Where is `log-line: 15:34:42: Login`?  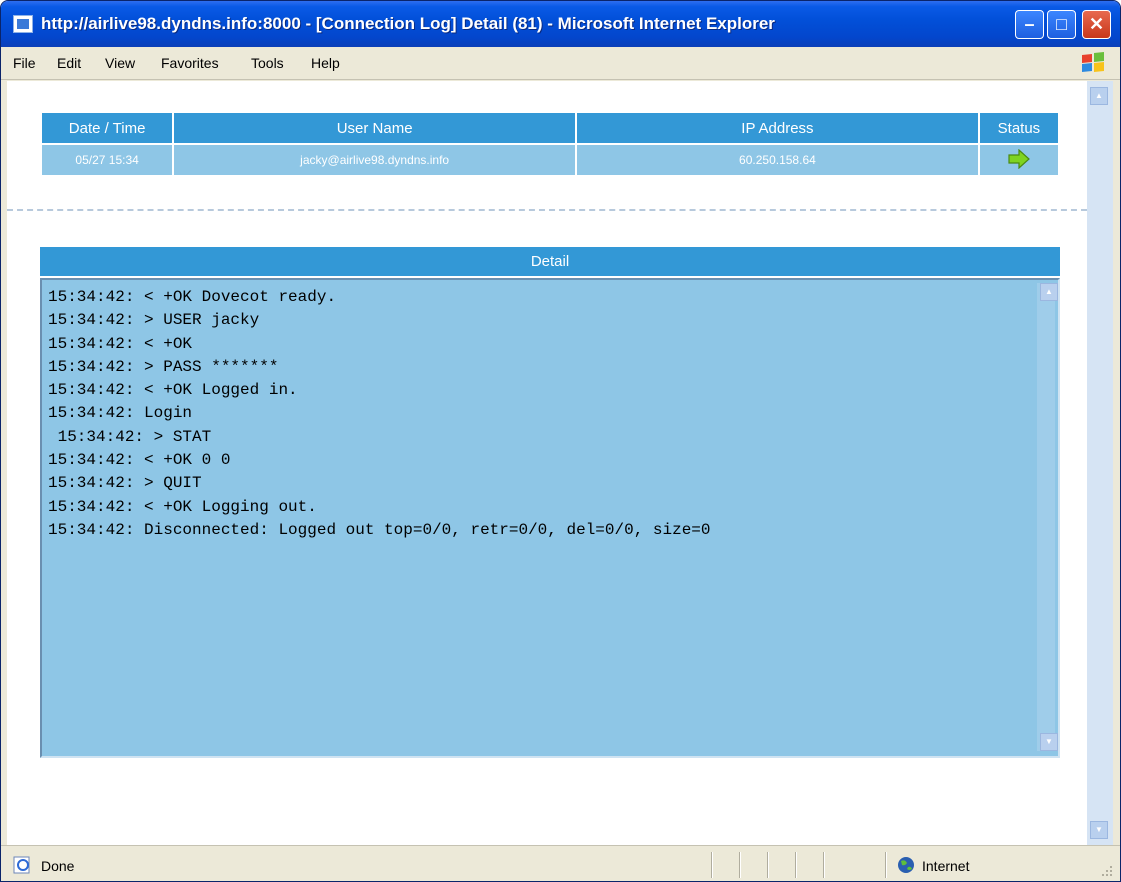
log-line: 15:34:42: Login is located at coordinates (120, 413).